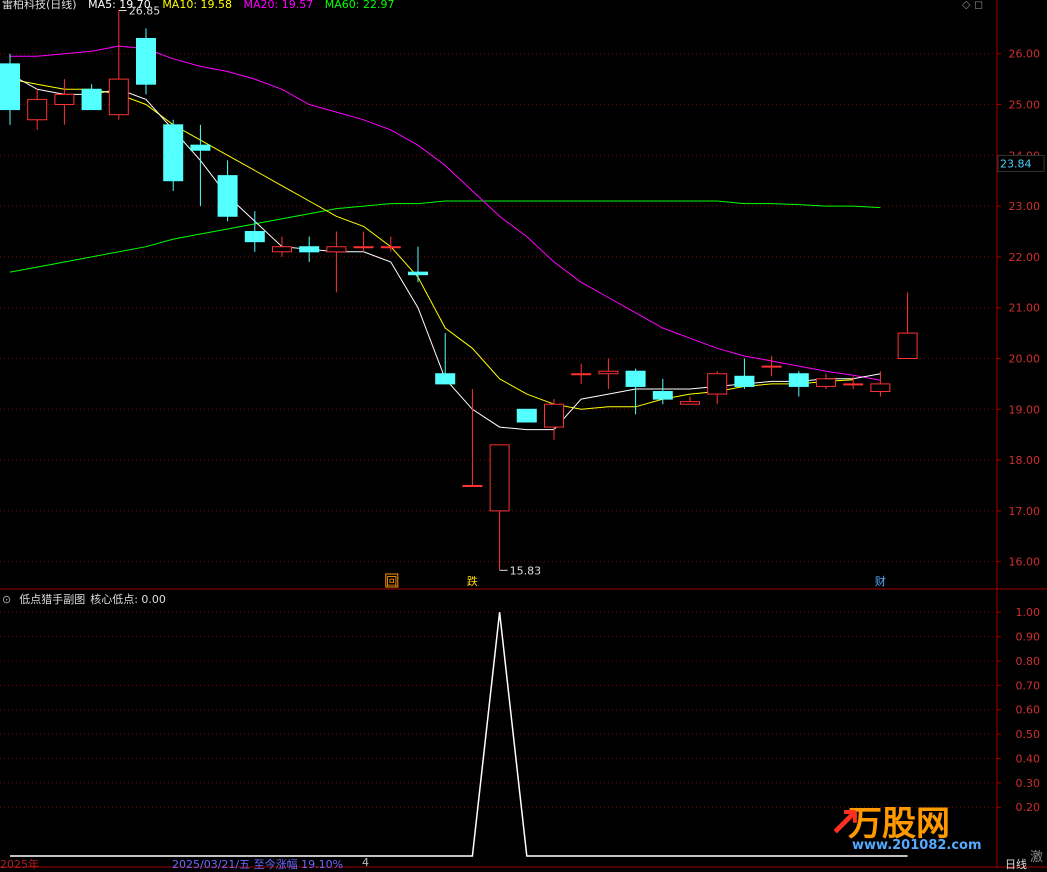 Image resolution: width=1047 pixels, height=872 pixels. What do you see at coordinates (39, 5) in the screenshot?
I see `stock-name: 雷柏科技(日线)` at bounding box center [39, 5].